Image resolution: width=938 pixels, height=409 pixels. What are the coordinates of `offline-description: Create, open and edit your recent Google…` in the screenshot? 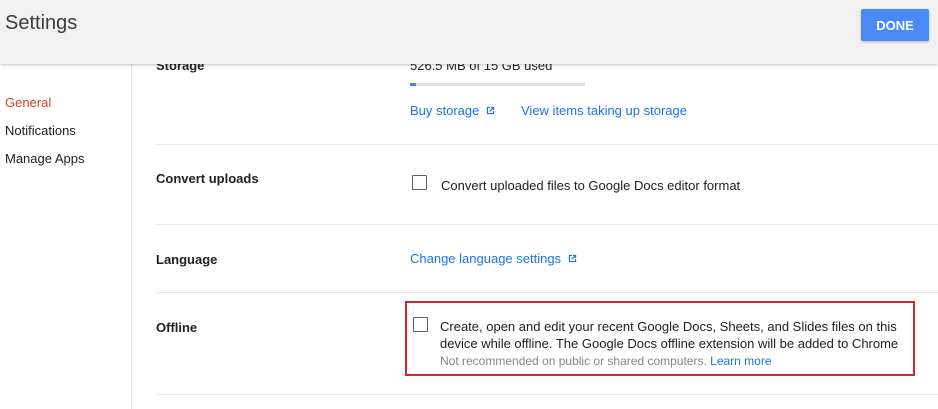 It's located at (675, 335).